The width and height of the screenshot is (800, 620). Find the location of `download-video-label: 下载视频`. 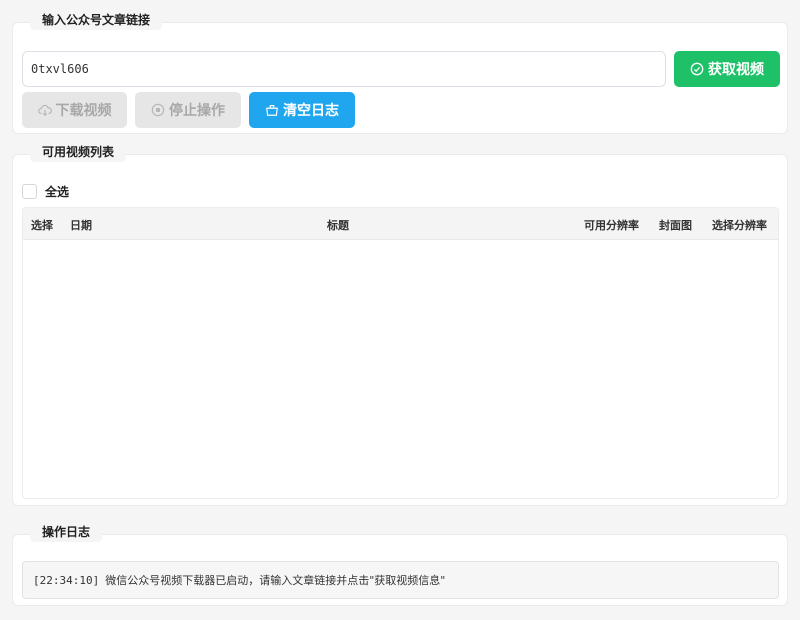

download-video-label: 下载视频 is located at coordinates (83, 111).